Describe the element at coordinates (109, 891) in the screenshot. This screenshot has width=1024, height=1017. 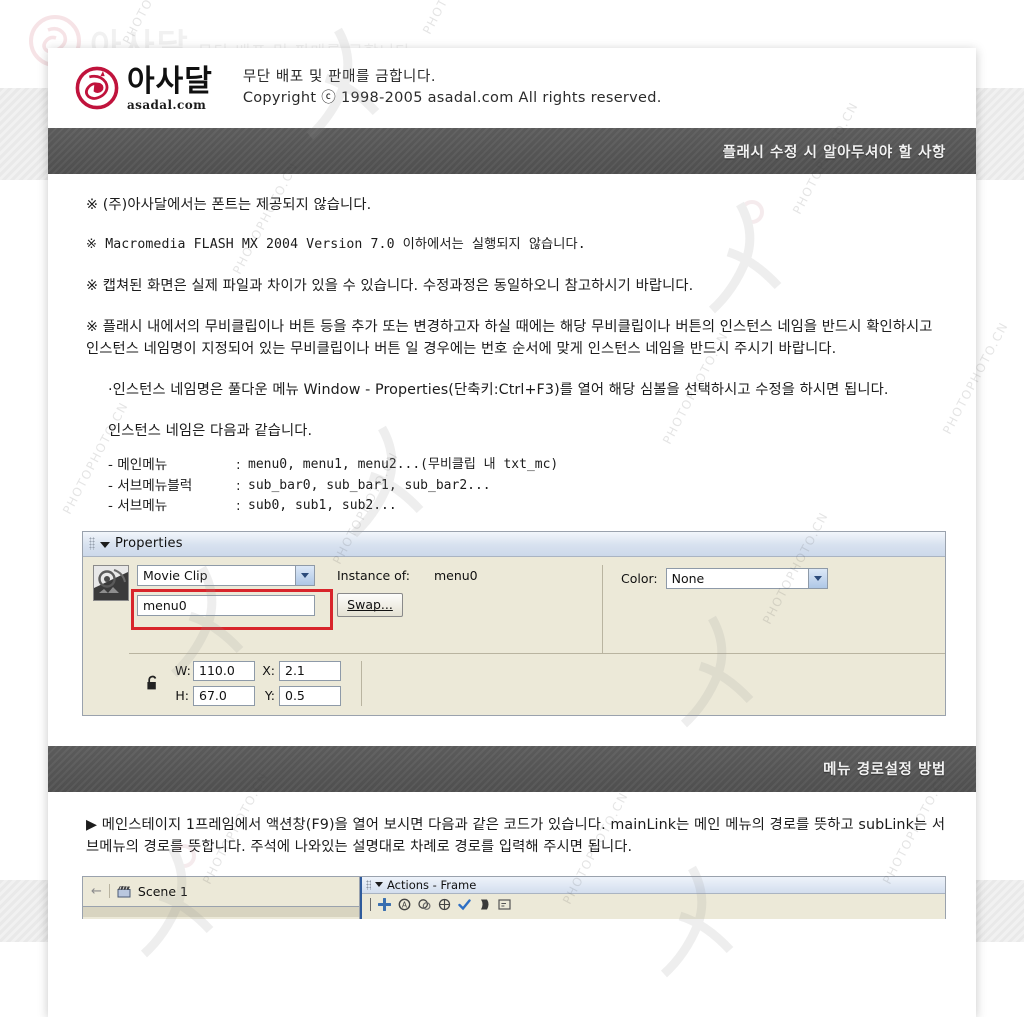
I see `divider` at that location.